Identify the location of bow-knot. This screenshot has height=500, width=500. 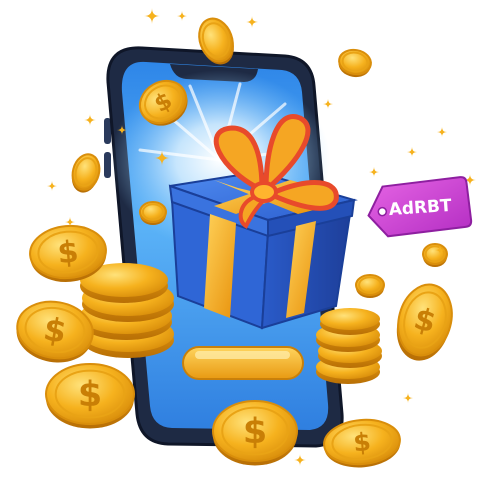
(264, 192).